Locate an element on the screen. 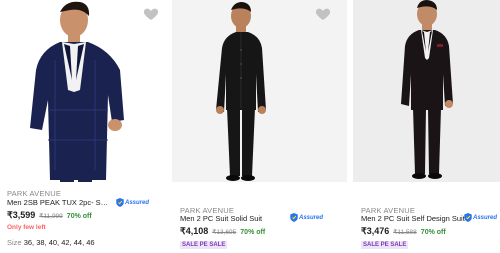 This screenshot has width=500, height=253. price-row: ₹3,599 ₹11,999 70% off is located at coordinates (49, 215).